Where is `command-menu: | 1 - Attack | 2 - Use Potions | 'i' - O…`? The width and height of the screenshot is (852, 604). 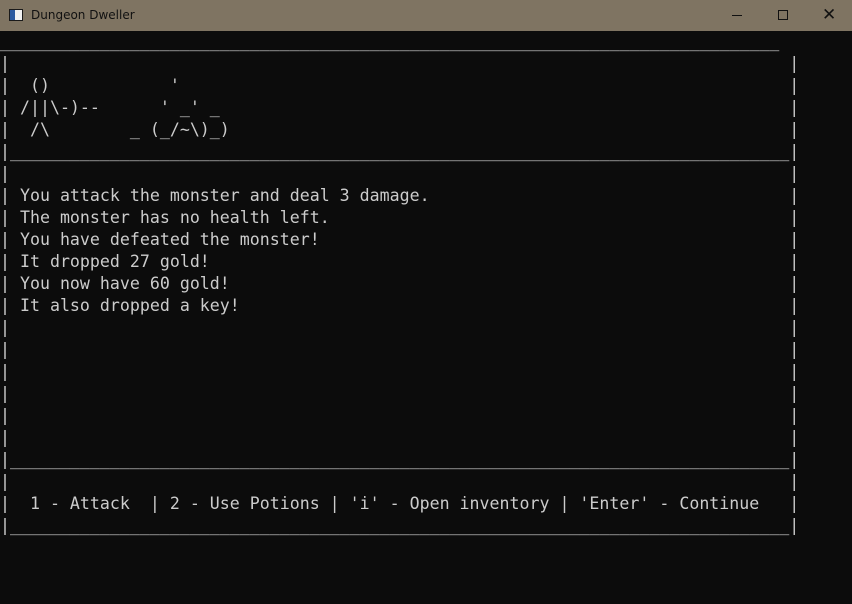 command-menu: | 1 - Attack | 2 - Use Potions | 'i' - O… is located at coordinates (400, 503).